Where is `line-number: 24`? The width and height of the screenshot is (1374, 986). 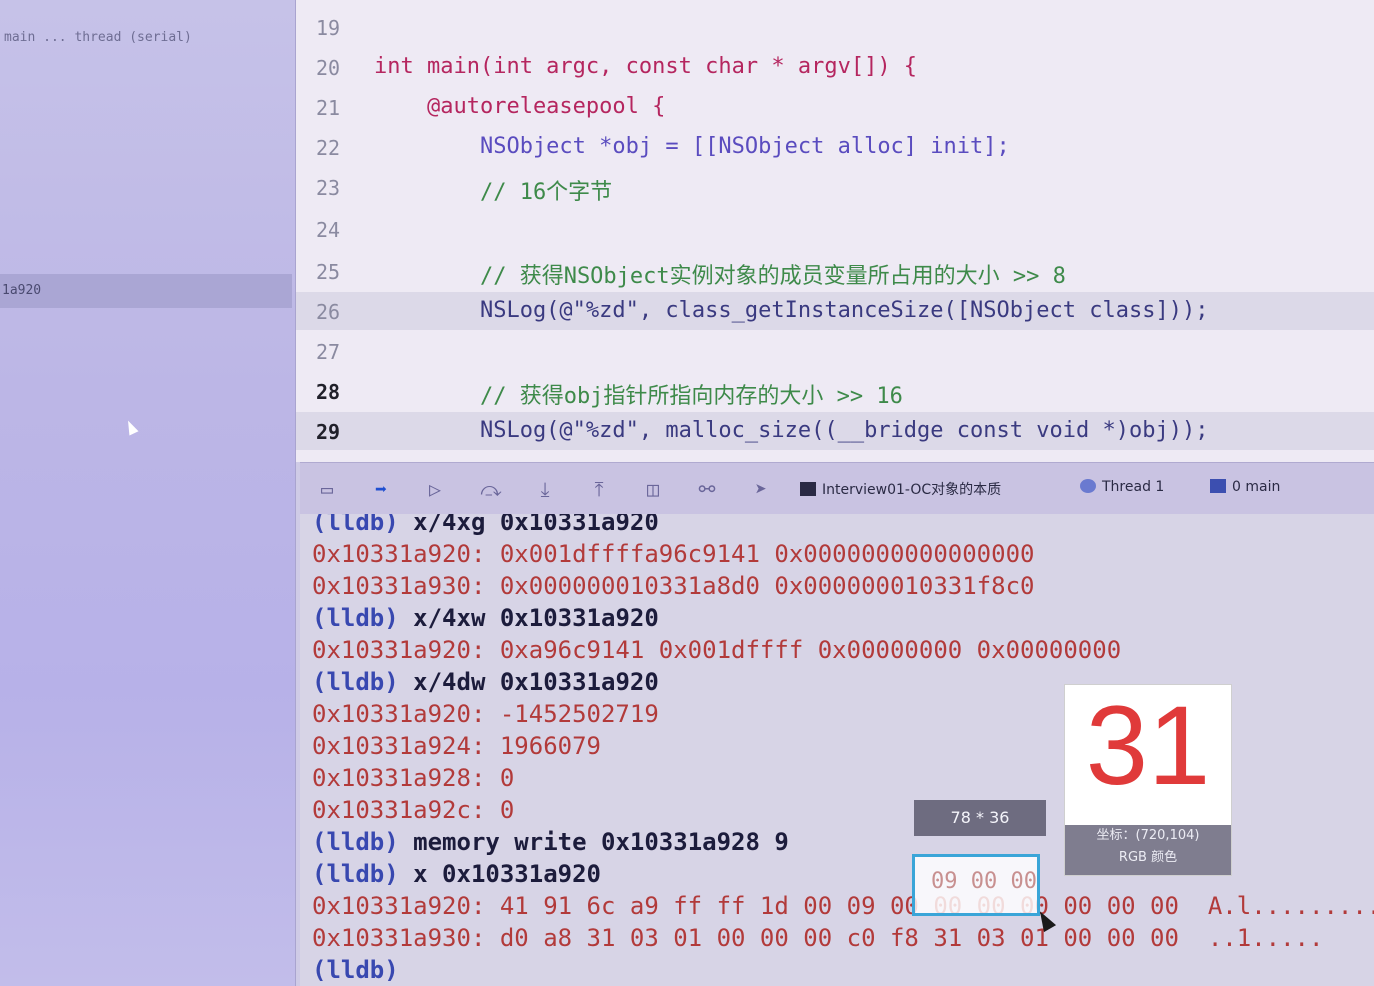
line-number: 24 is located at coordinates (341, 230).